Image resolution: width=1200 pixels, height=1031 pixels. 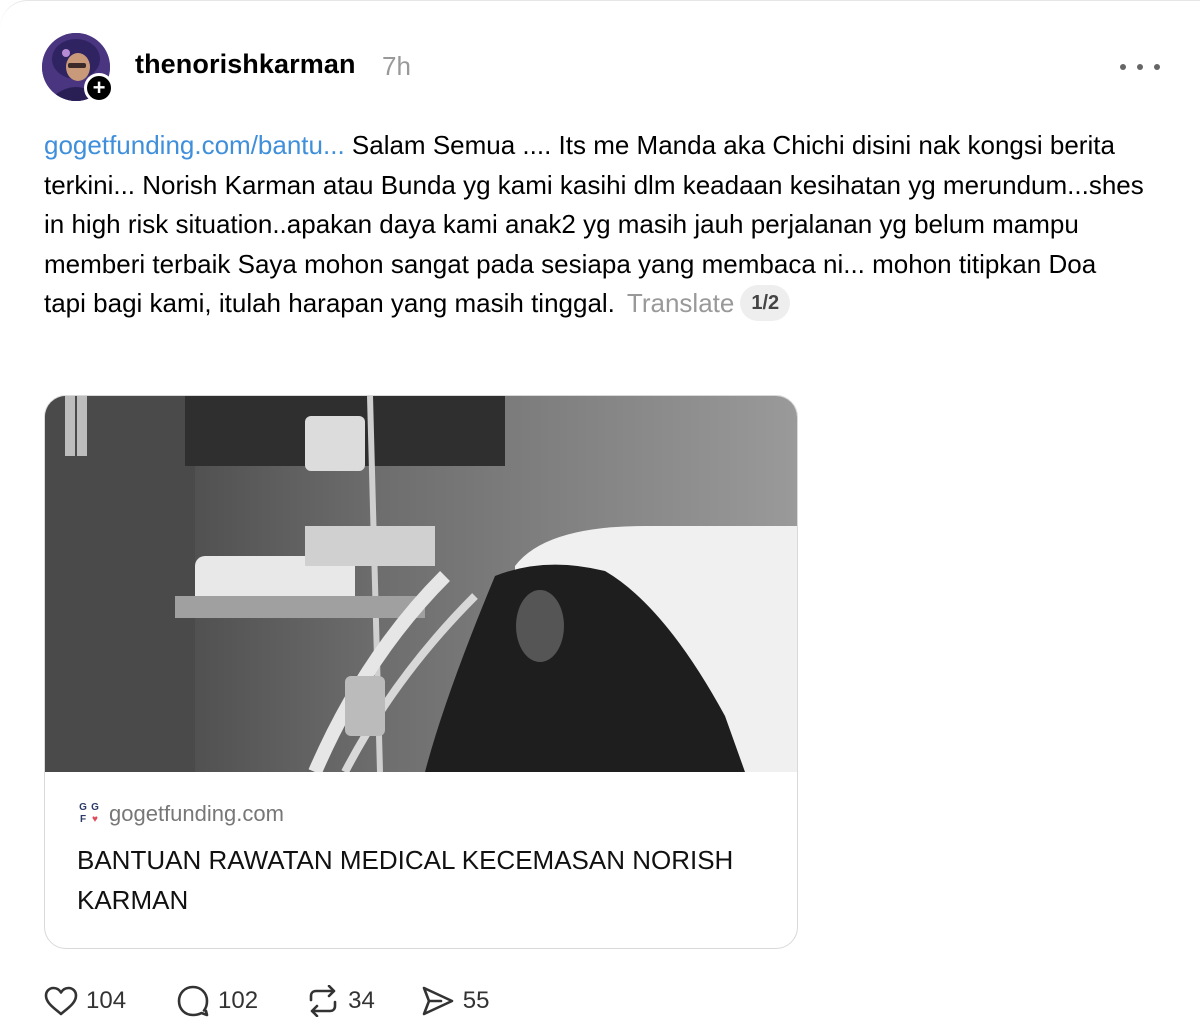 I want to click on reply-count: 102, so click(x=238, y=1000).